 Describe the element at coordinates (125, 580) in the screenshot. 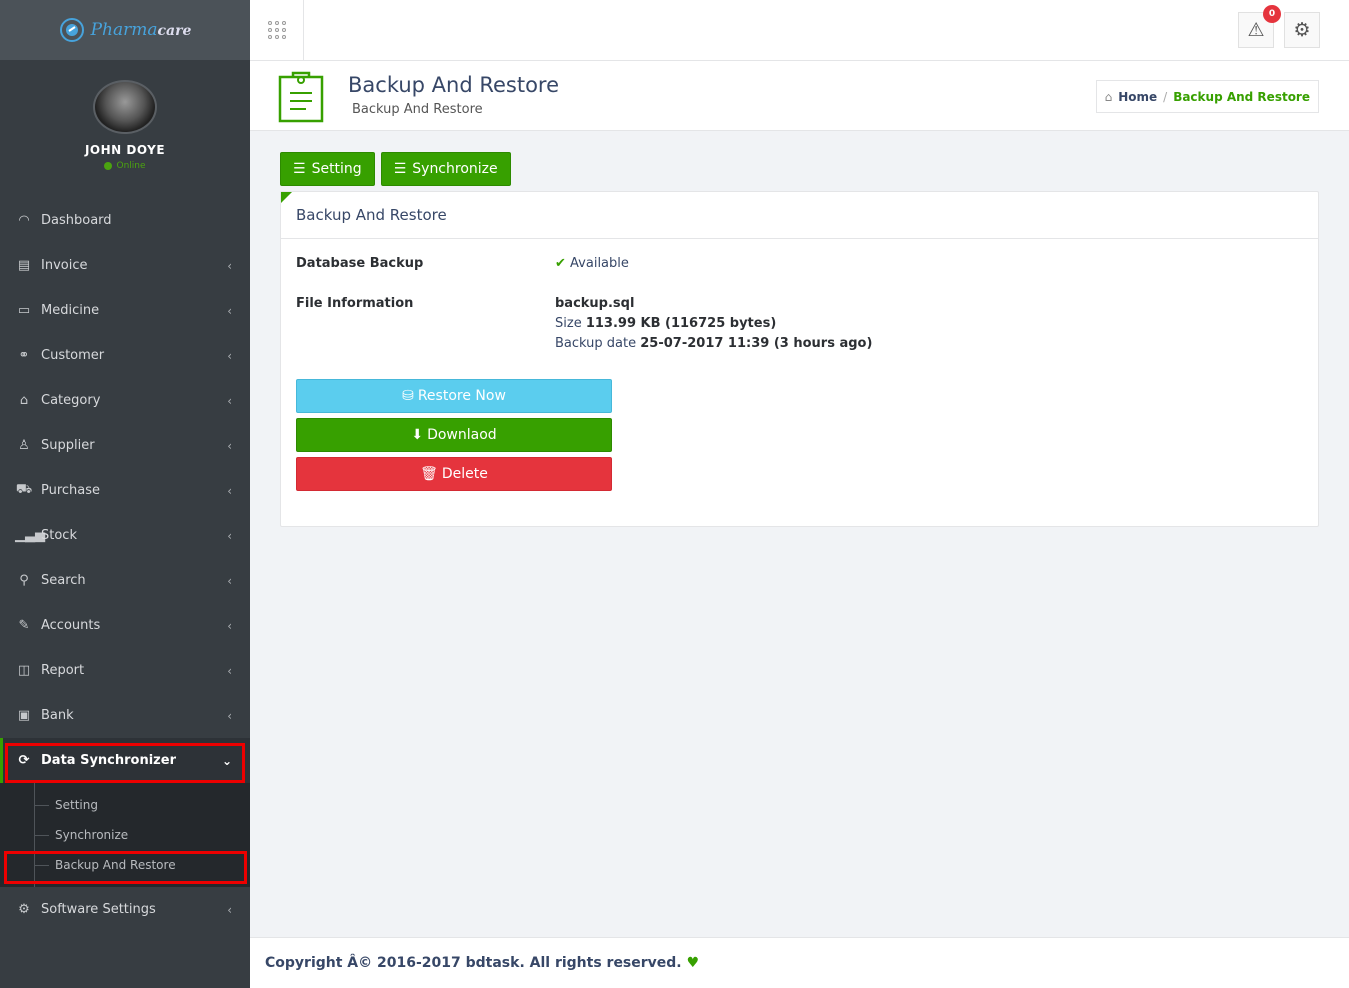

I see `sidebar-item-search: ⚲ Search ‹` at that location.